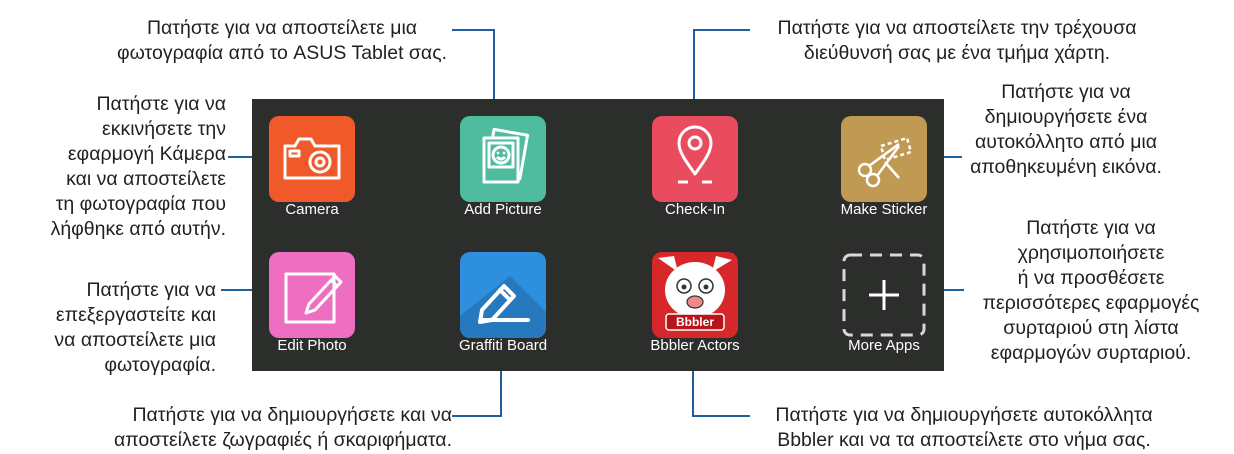 Image resolution: width=1234 pixels, height=454 pixels. I want to click on plus-icon, so click(884, 295).